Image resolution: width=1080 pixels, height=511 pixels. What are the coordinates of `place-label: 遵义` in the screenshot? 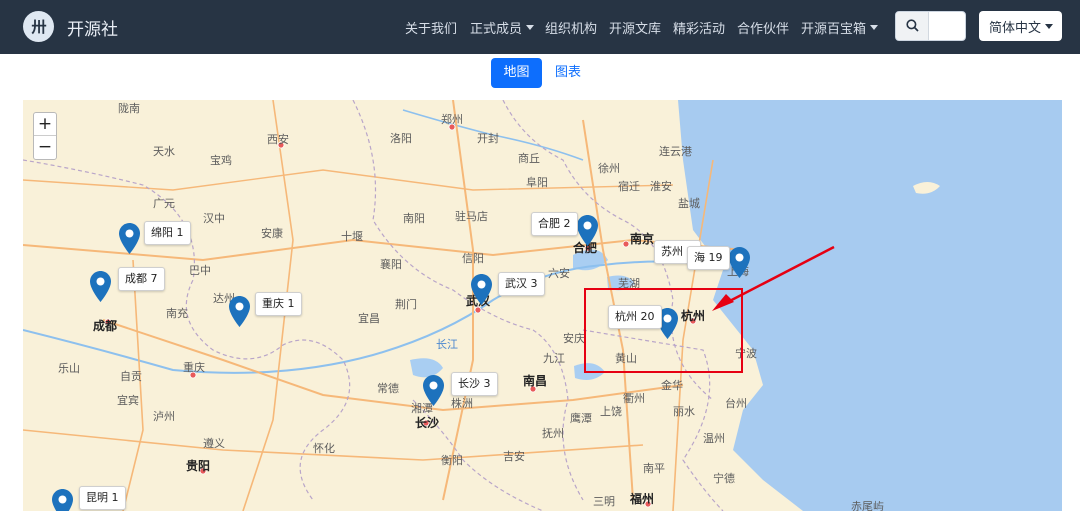 It's located at (214, 443).